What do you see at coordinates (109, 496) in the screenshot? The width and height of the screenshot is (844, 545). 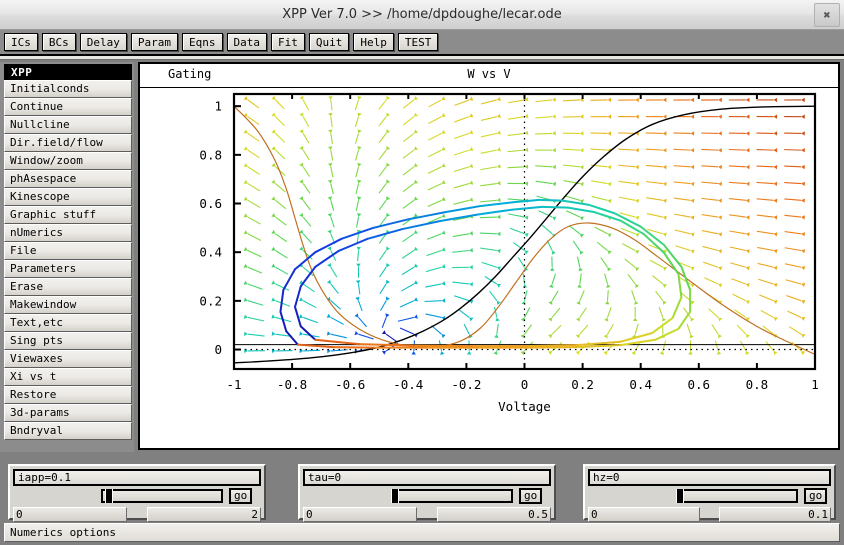 I see `slider-handle-iapp` at bounding box center [109, 496].